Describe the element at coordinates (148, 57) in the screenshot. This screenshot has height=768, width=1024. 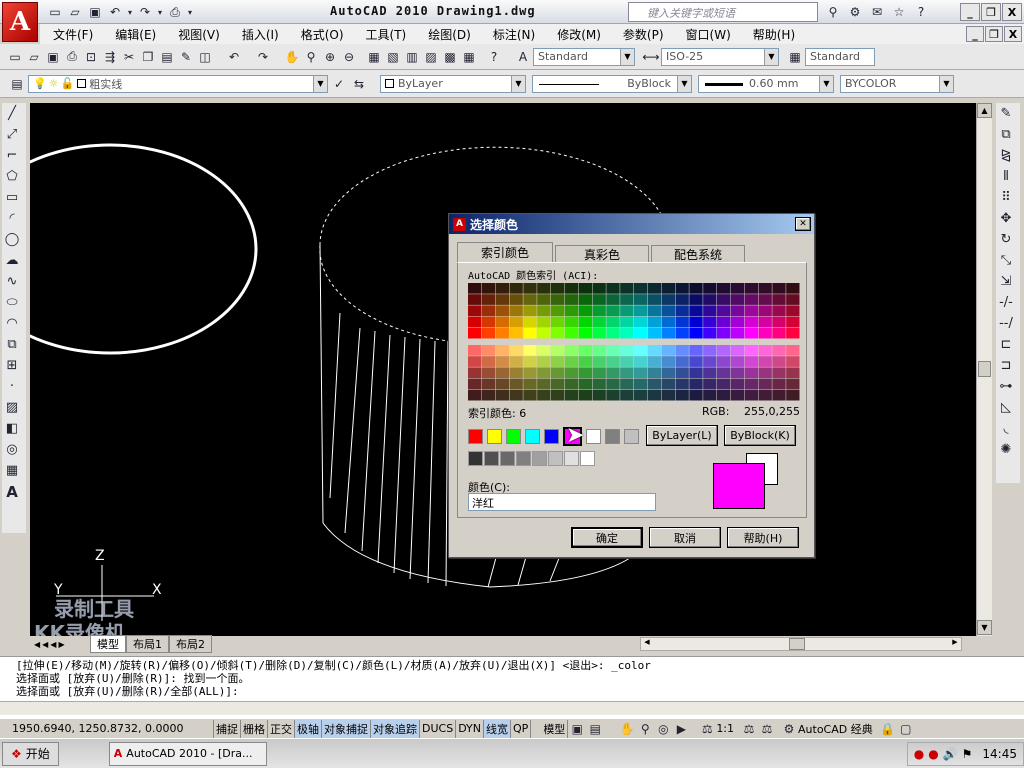
I see `copy-icon: ❐` at that location.